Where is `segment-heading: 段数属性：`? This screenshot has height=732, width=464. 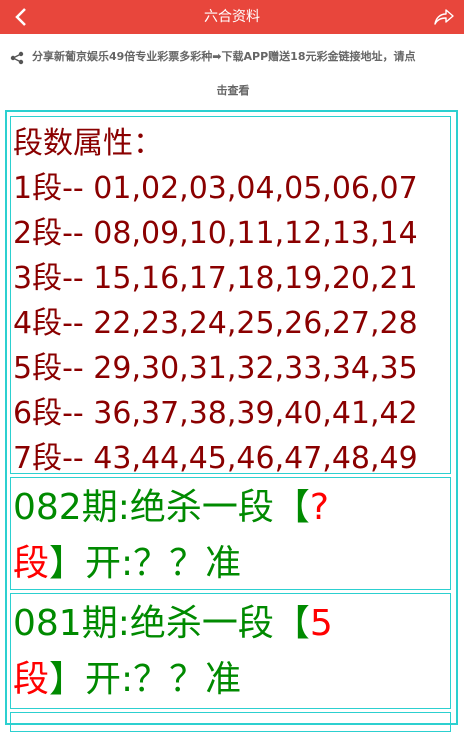 segment-heading: 段数属性： is located at coordinates (88, 143).